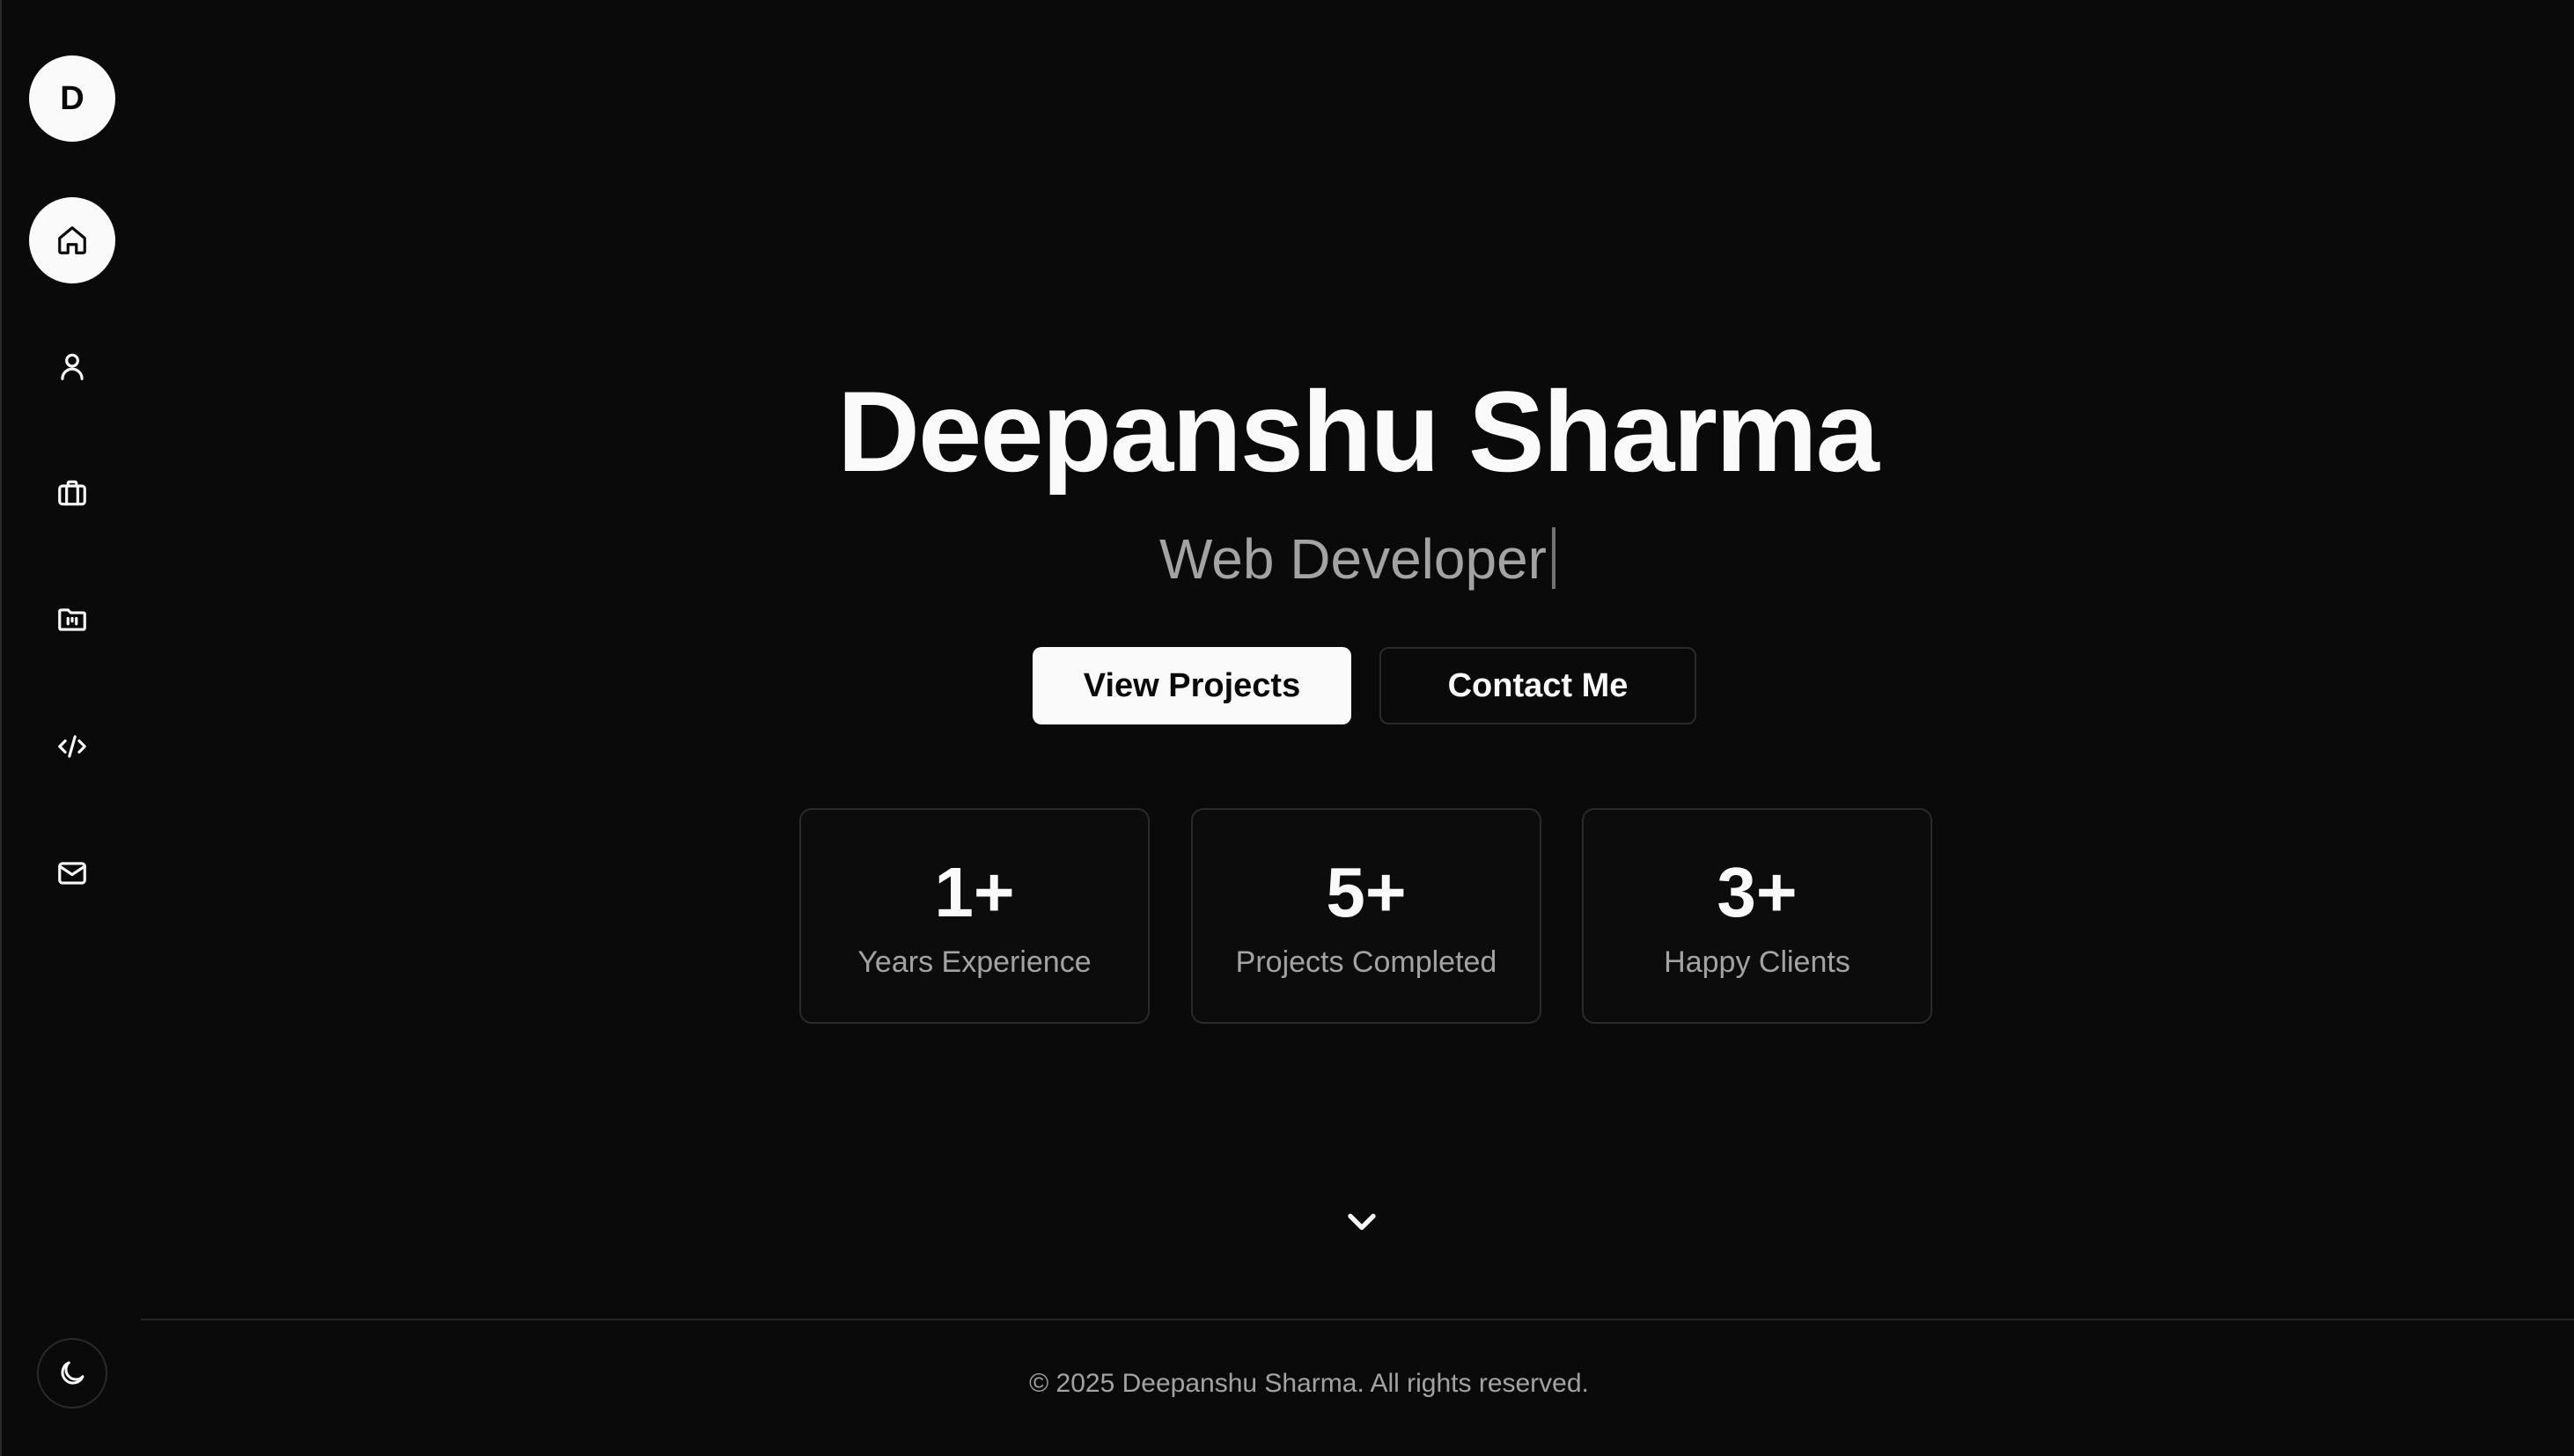  I want to click on sidebar-item-projects, so click(72, 620).